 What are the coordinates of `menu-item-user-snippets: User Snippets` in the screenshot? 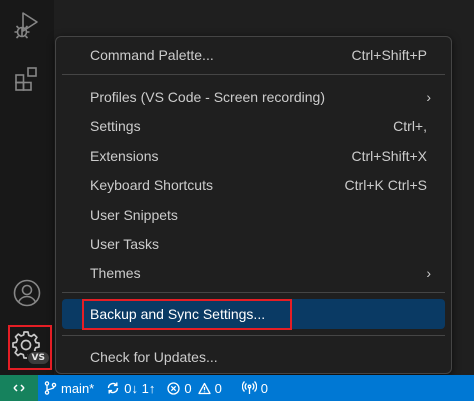 It's located at (253, 214).